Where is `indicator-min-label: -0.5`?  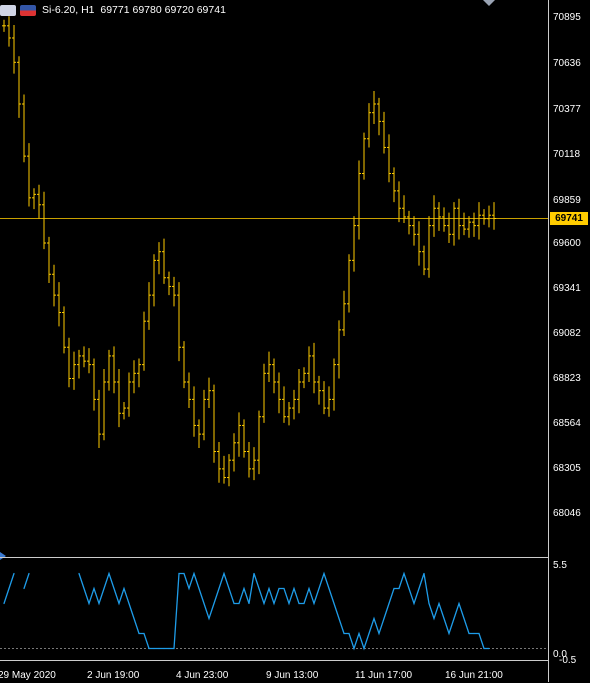 indicator-min-label: -0.5 is located at coordinates (568, 660).